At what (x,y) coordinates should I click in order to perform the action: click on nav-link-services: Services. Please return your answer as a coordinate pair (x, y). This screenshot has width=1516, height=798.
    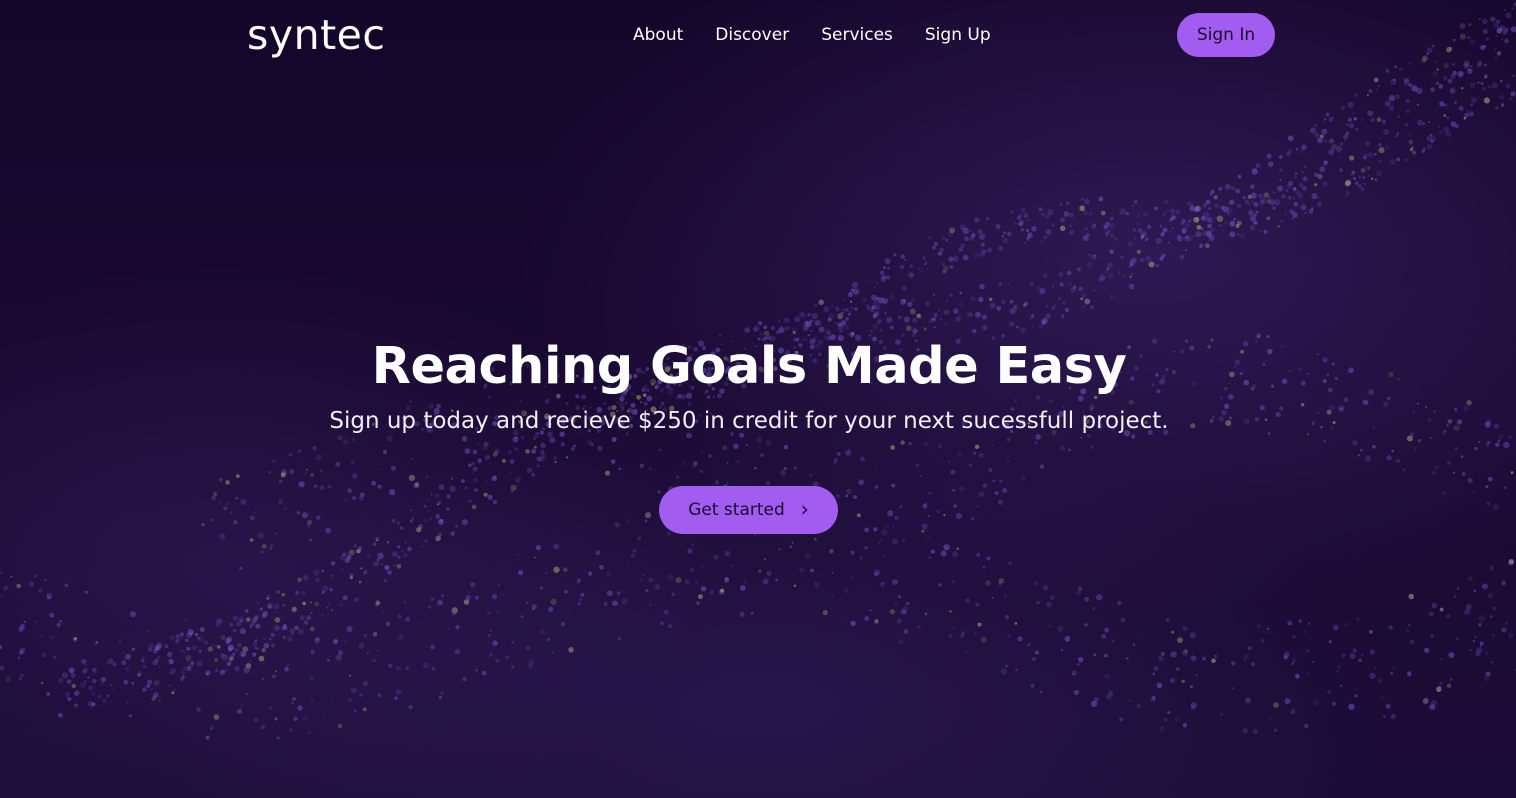
    Looking at the image, I should click on (857, 35).